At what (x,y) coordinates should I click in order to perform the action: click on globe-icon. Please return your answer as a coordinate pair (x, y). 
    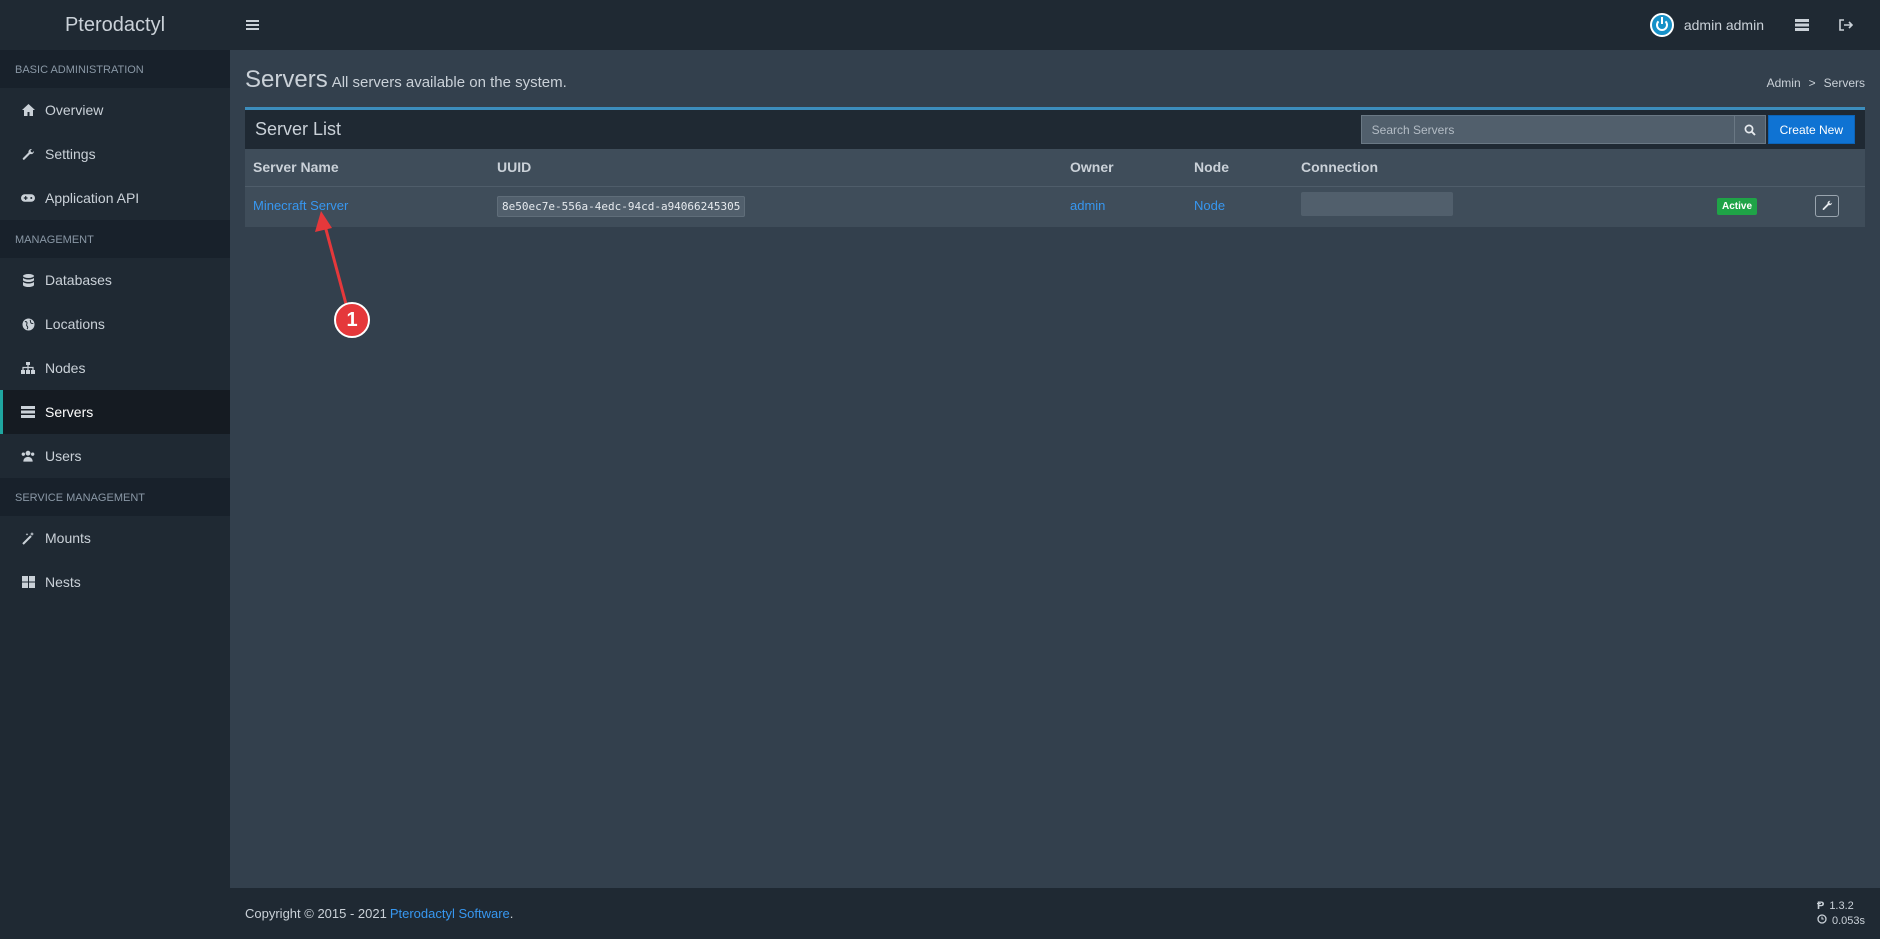
    Looking at the image, I should click on (28, 324).